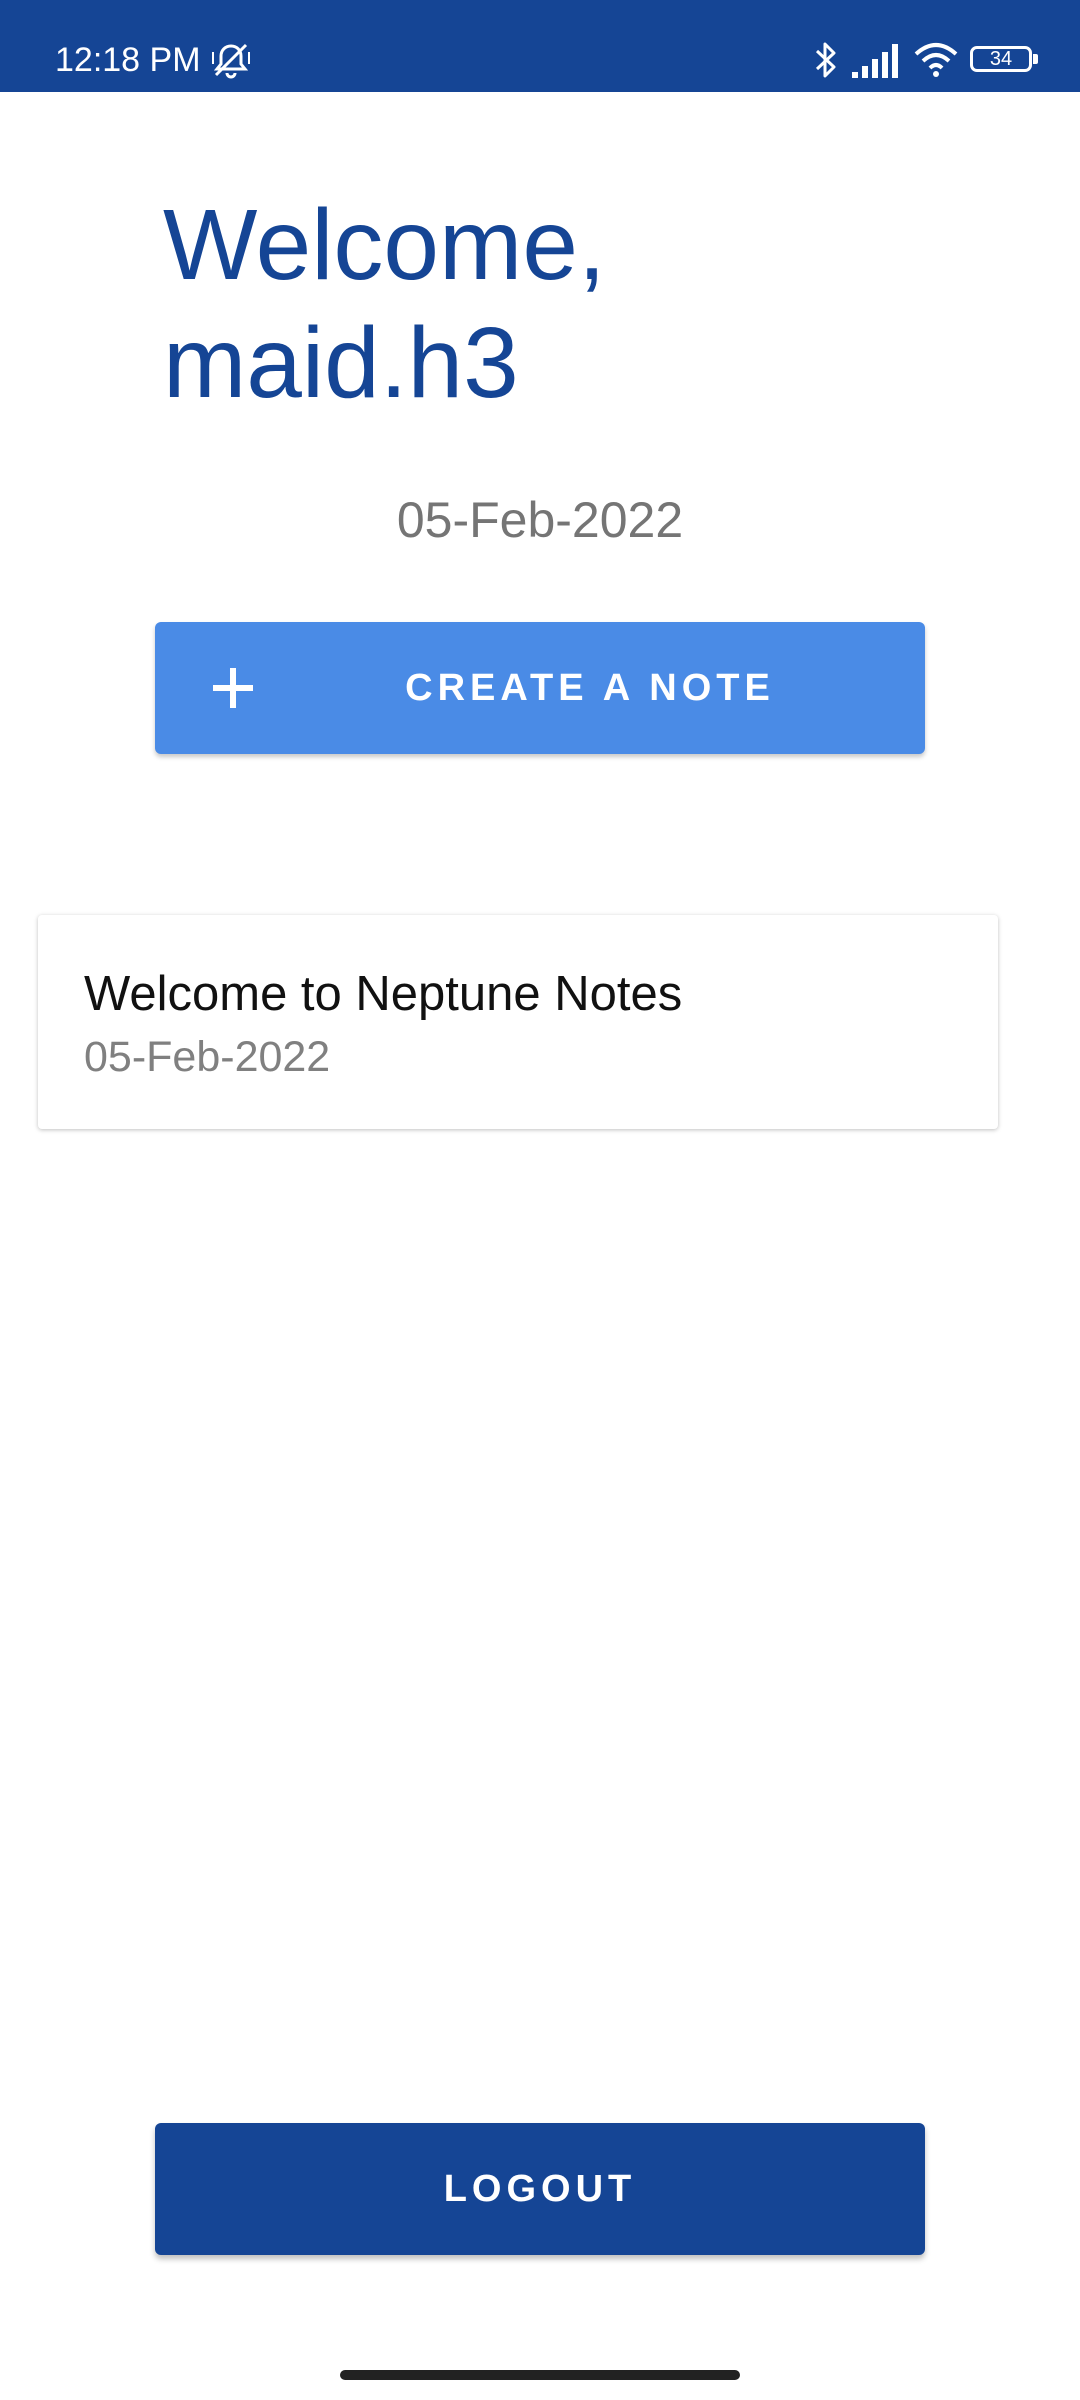  Describe the element at coordinates (233, 688) in the screenshot. I see `plus-icon` at that location.